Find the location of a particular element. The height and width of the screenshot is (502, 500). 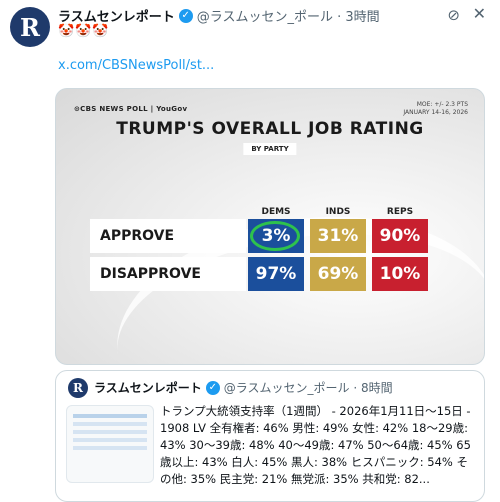

cell-disapprove-reps: 10% is located at coordinates (400, 274).